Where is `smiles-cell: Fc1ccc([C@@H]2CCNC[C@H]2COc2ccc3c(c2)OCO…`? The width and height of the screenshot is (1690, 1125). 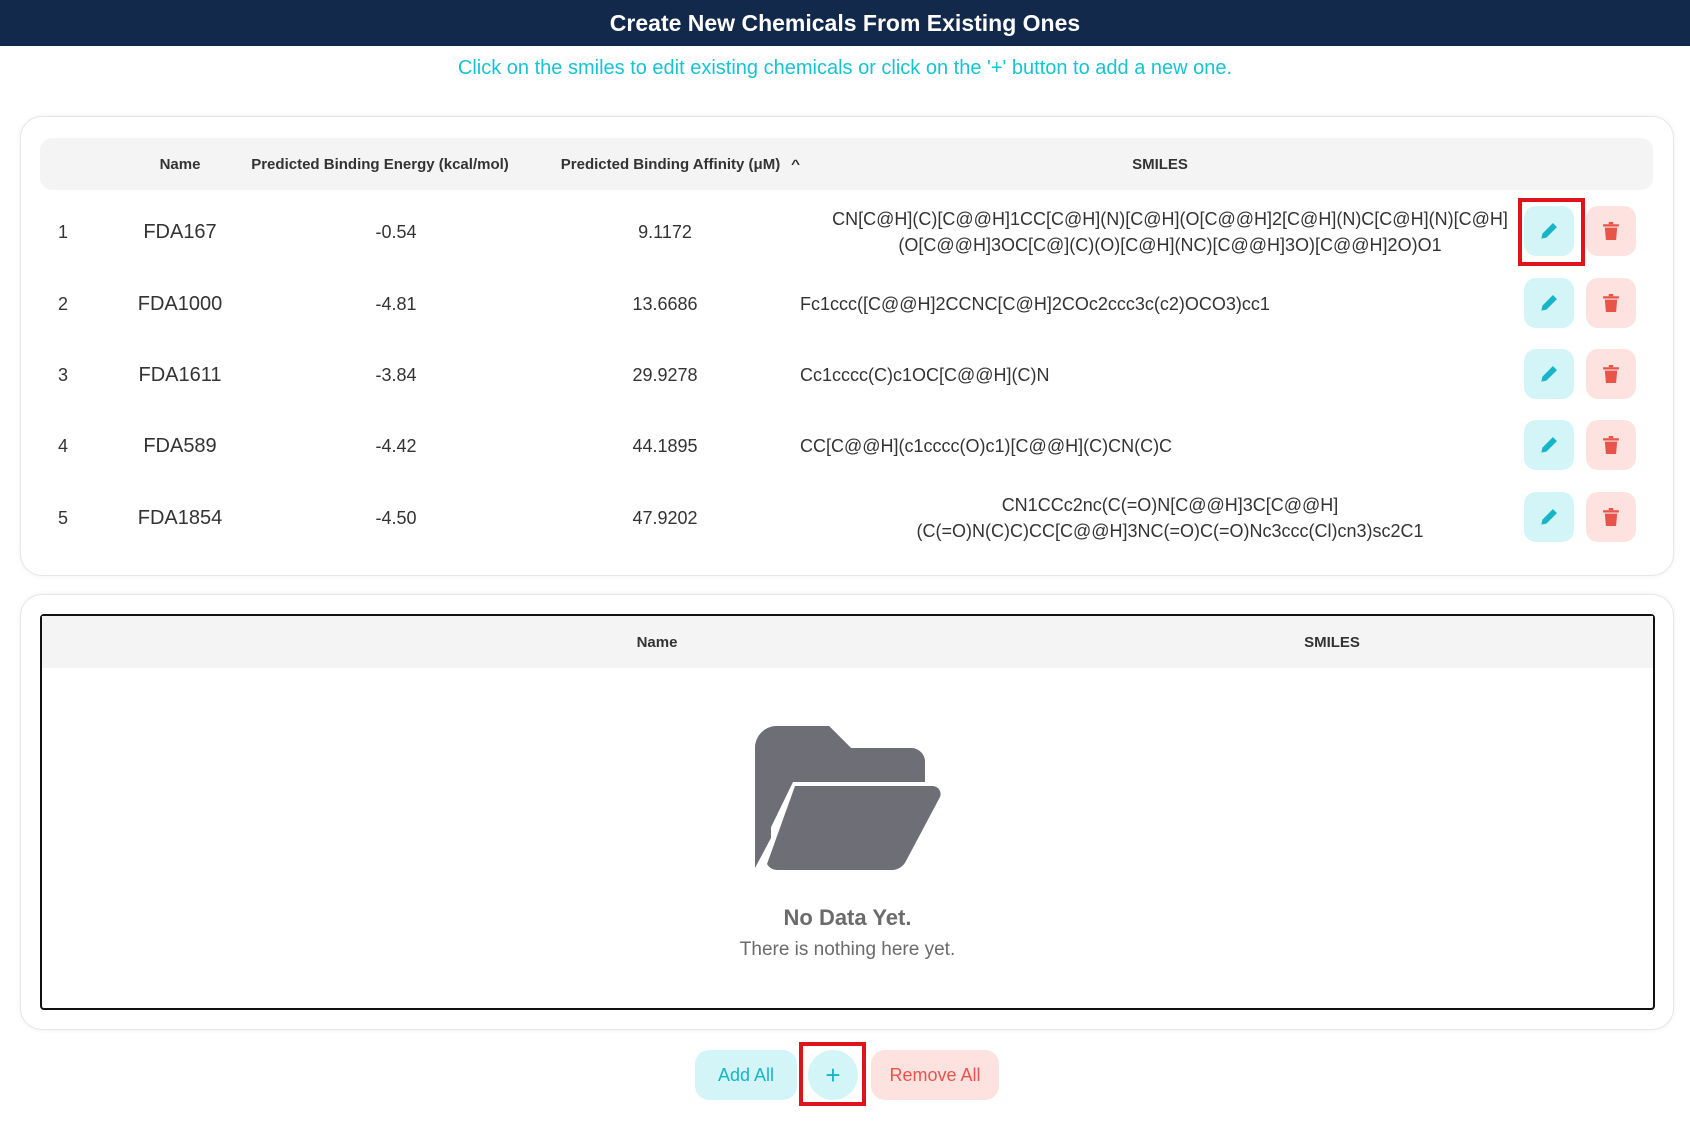
smiles-cell: Fc1ccc([C@@H]2CCNC[C@H]2COc2ccc3c(c2)OCO… is located at coordinates (1170, 304).